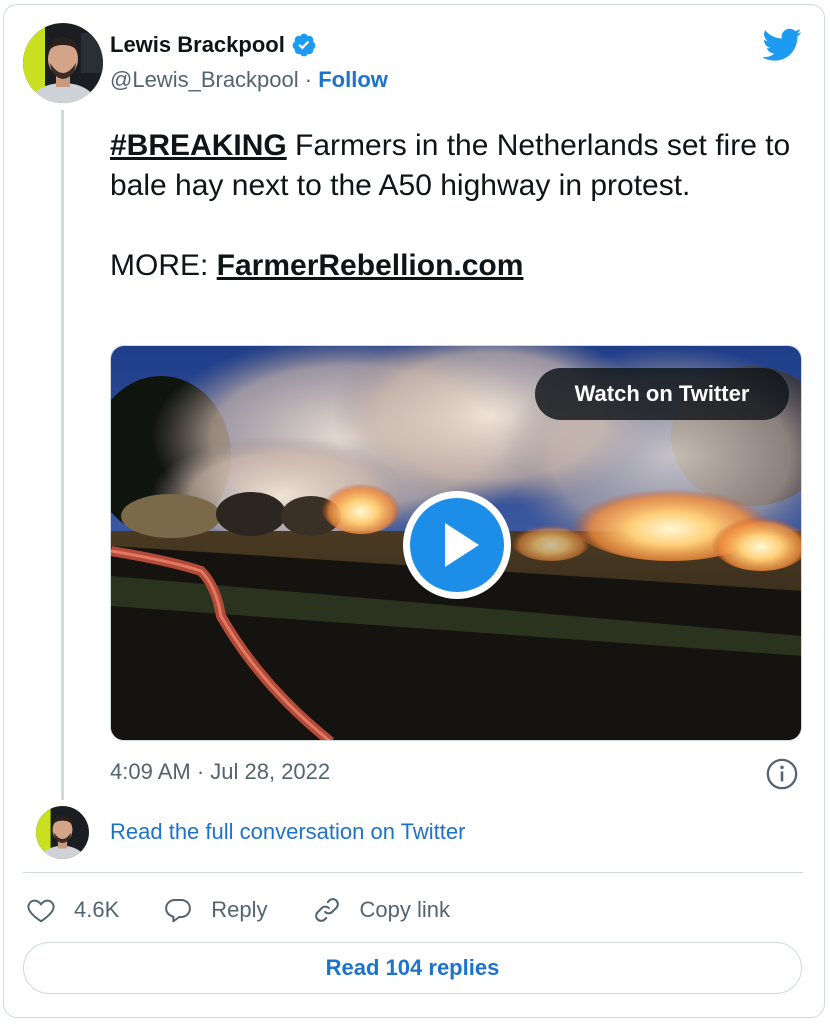 The image size is (830, 1024). I want to click on watch-on-twitter-button: Watch on Twitter, so click(662, 394).